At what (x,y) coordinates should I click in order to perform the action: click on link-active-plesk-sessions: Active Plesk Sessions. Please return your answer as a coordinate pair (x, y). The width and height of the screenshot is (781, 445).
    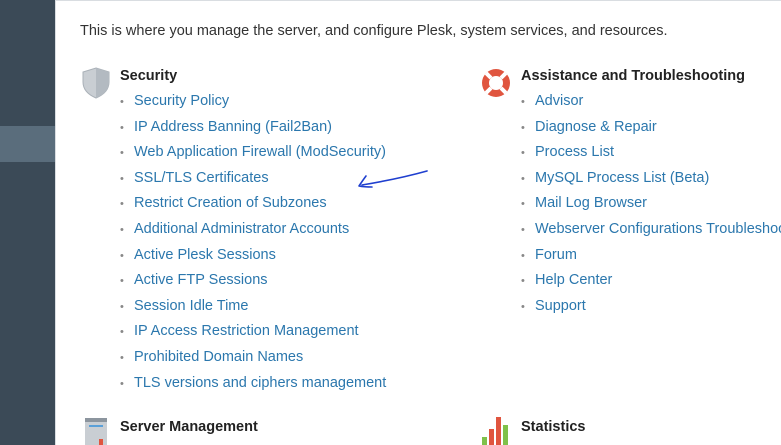
    Looking at the image, I should click on (205, 255).